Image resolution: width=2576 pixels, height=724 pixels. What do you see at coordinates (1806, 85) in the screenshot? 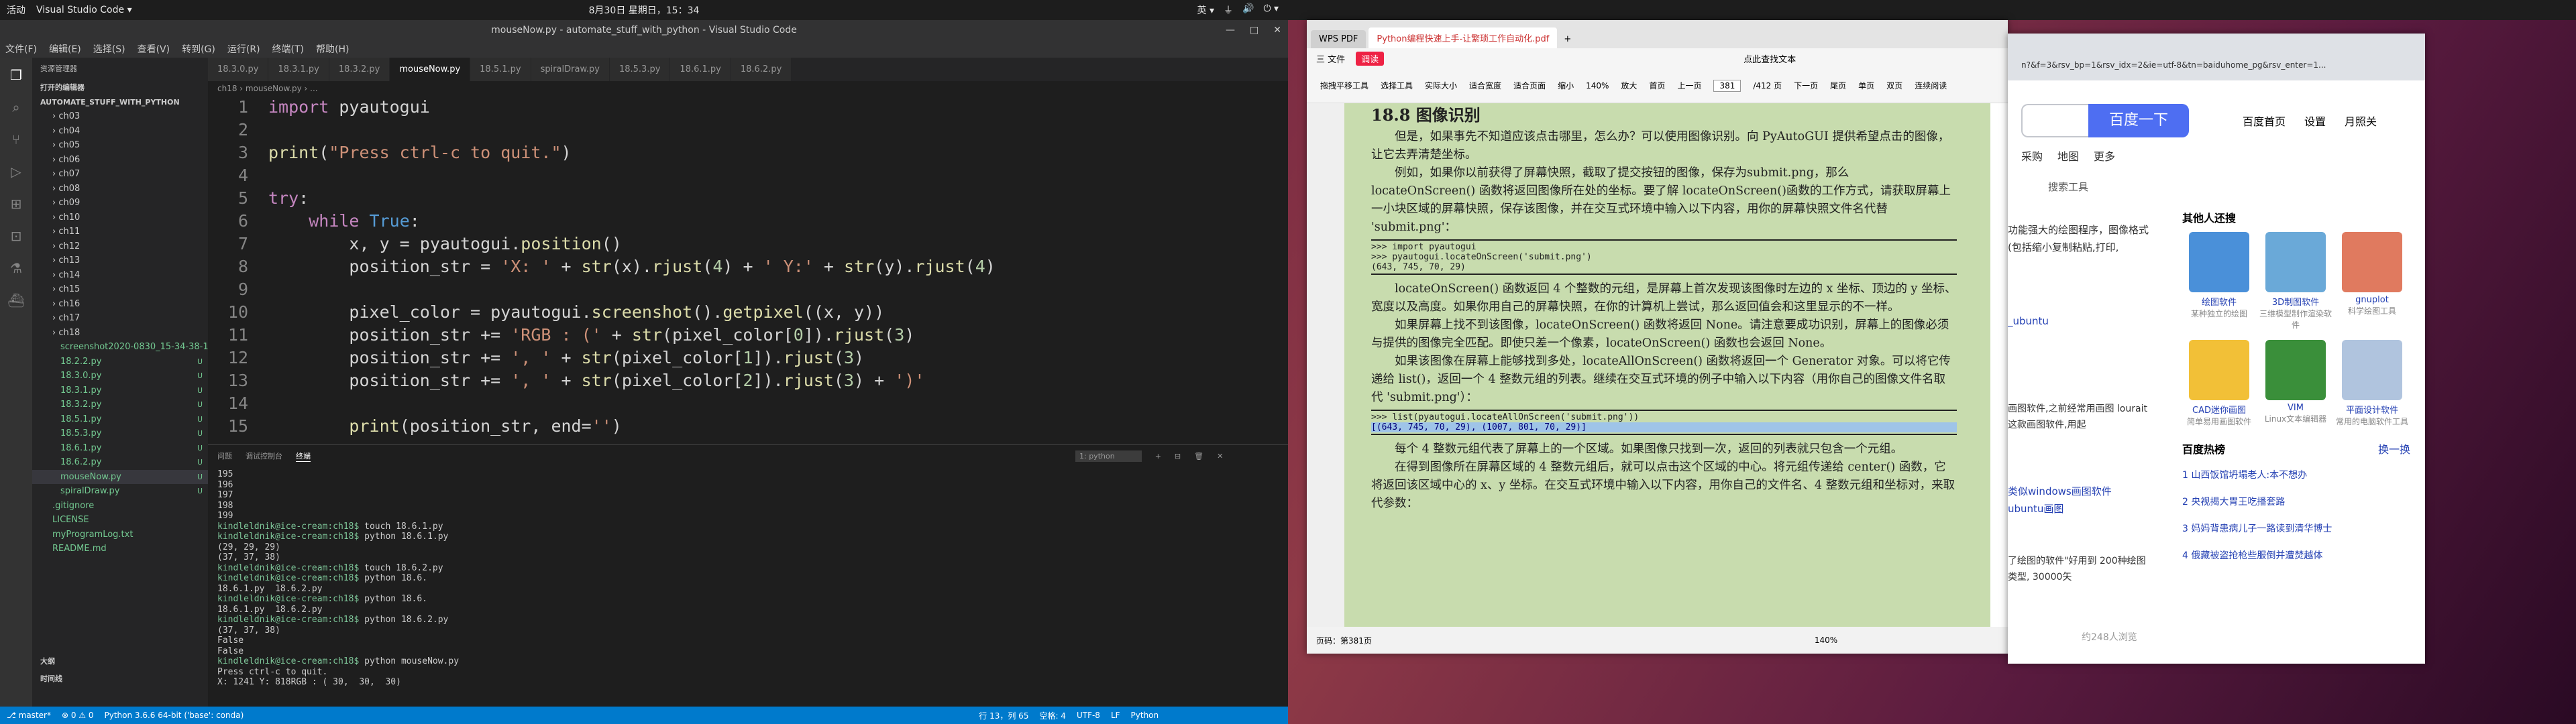
I see `wps-tool: 下一页` at bounding box center [1806, 85].